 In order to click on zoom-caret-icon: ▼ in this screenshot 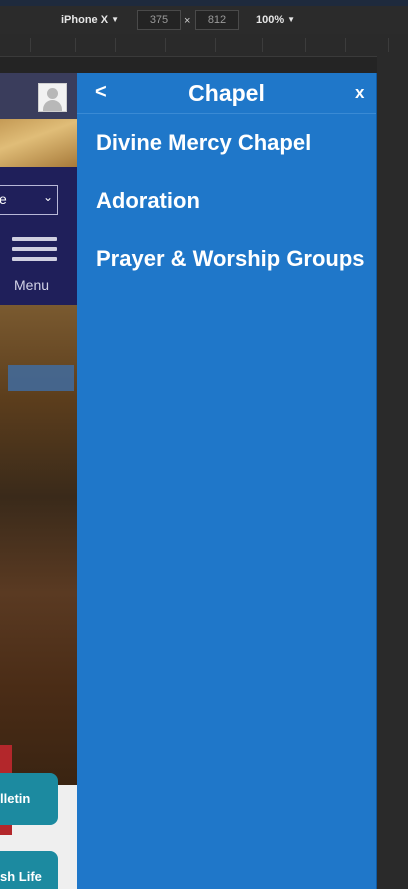, I will do `click(291, 19)`.